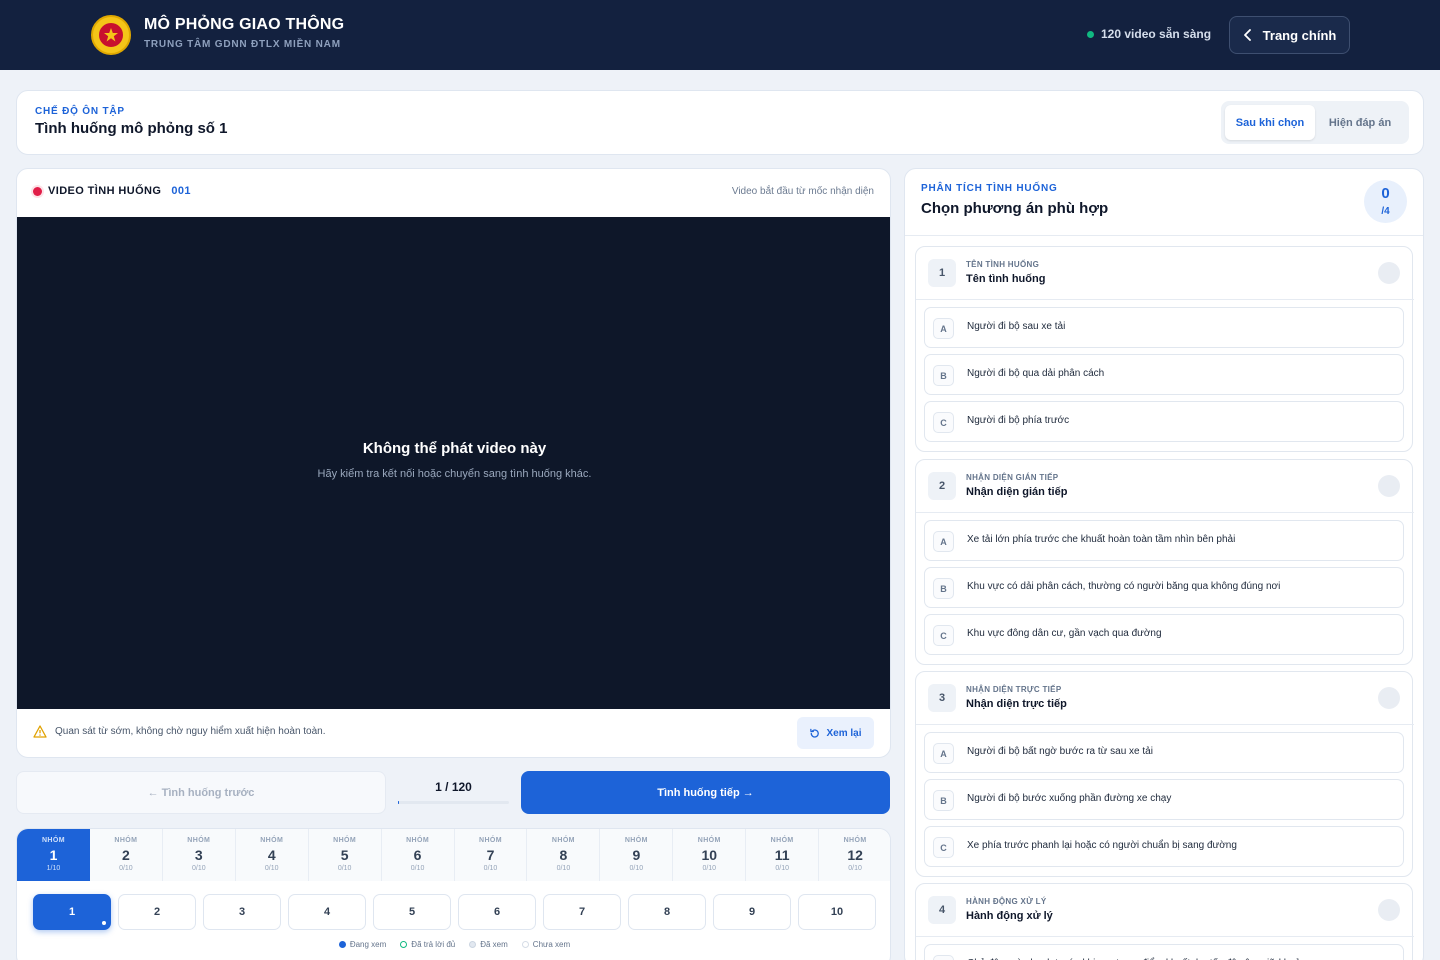  I want to click on question-number: 1, so click(942, 273).